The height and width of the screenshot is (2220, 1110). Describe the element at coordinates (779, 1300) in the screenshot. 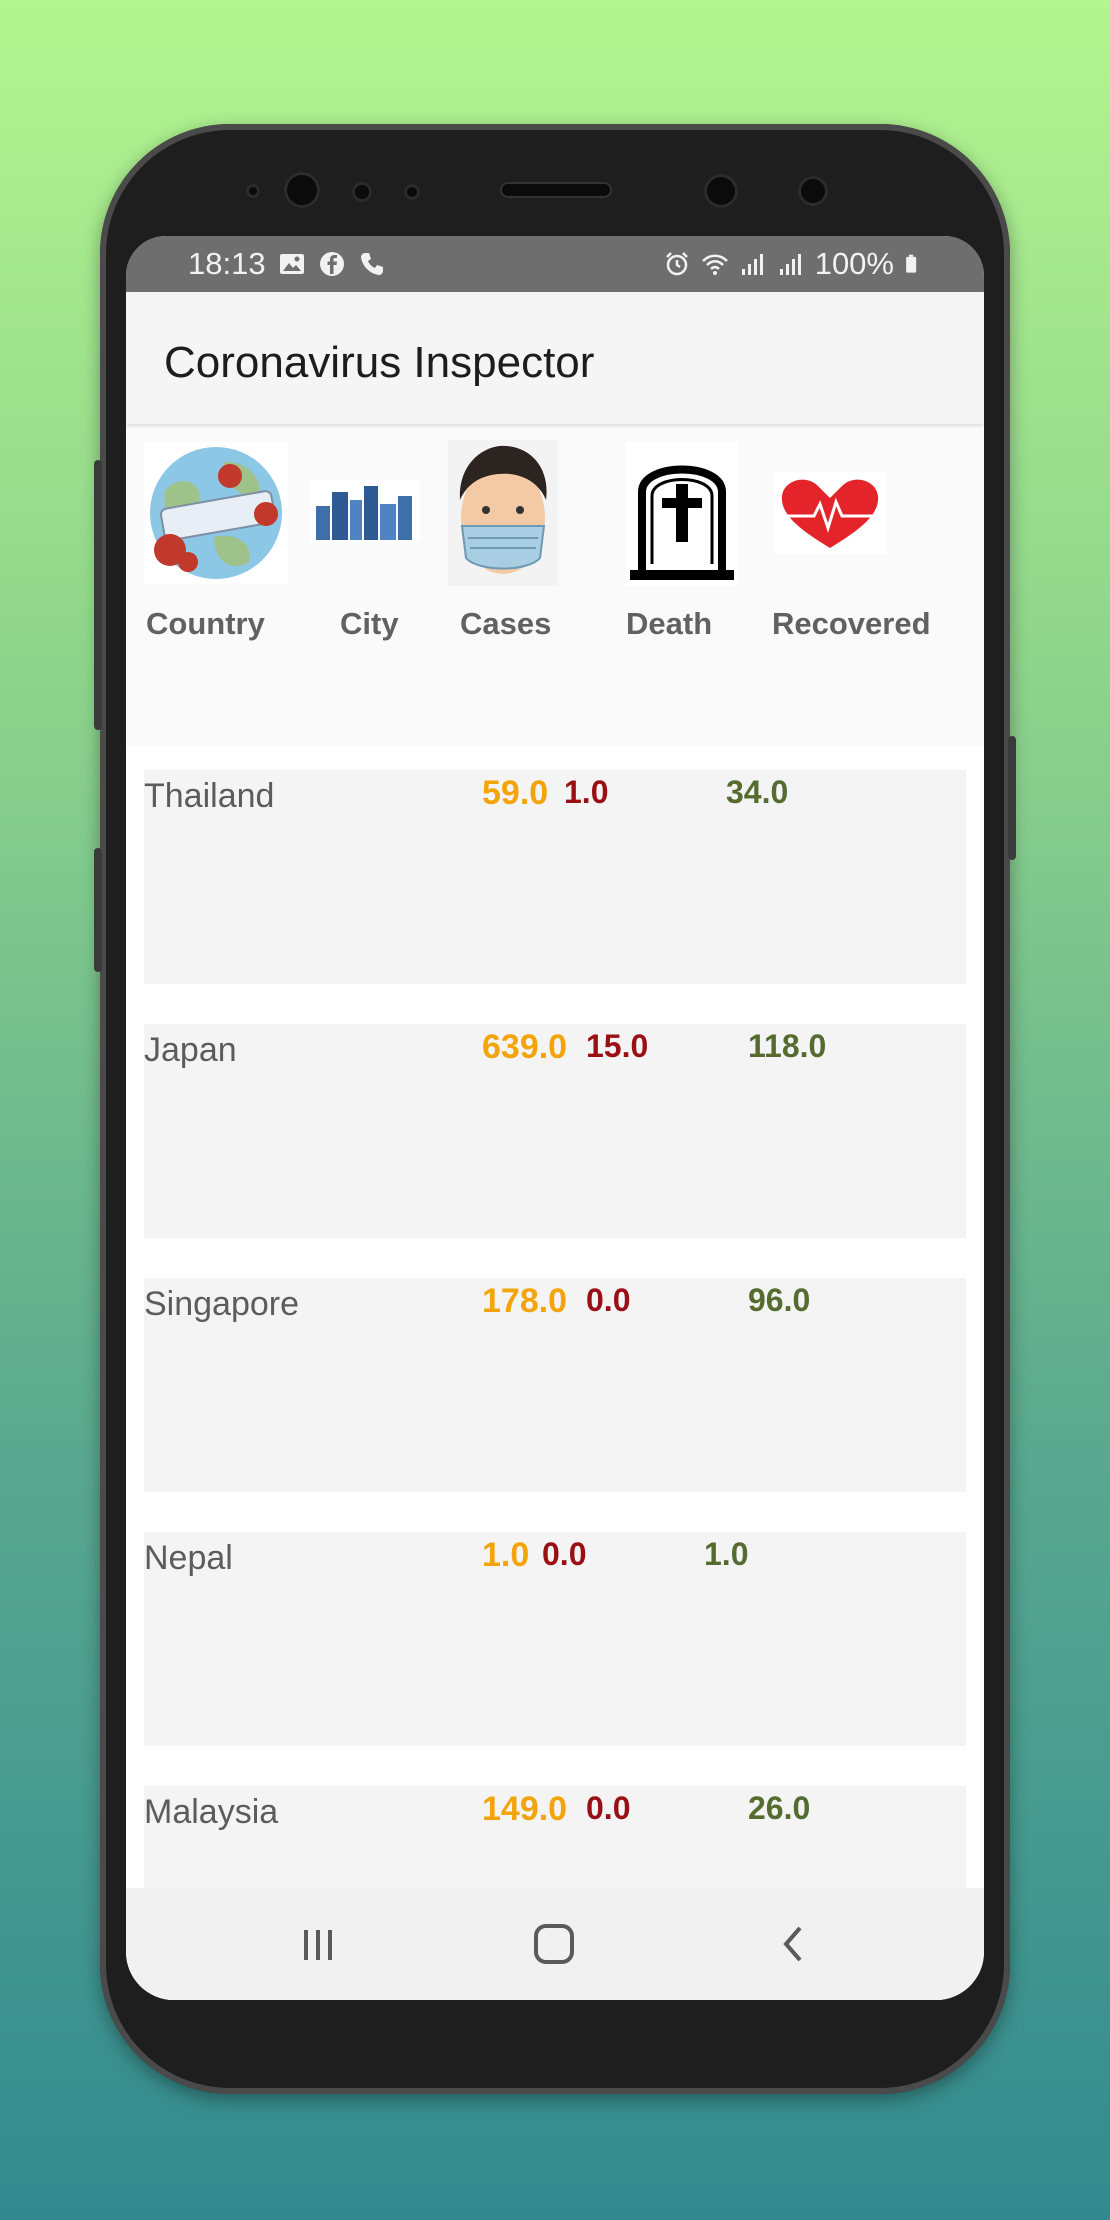

I see `recovered-cell: 96.0` at that location.